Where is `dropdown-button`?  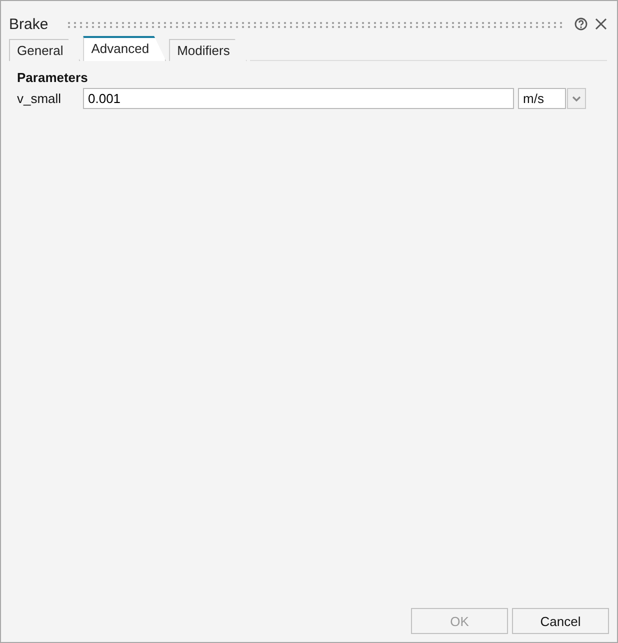 dropdown-button is located at coordinates (576, 98).